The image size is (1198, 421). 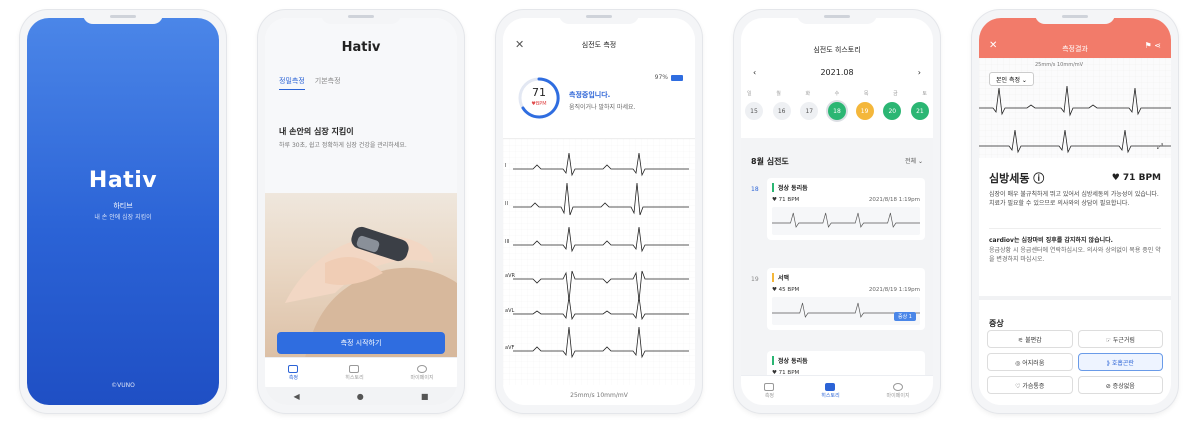 What do you see at coordinates (1030, 362) in the screenshot?
I see `symptom-dizziness: ◎ 어지러움` at bounding box center [1030, 362].